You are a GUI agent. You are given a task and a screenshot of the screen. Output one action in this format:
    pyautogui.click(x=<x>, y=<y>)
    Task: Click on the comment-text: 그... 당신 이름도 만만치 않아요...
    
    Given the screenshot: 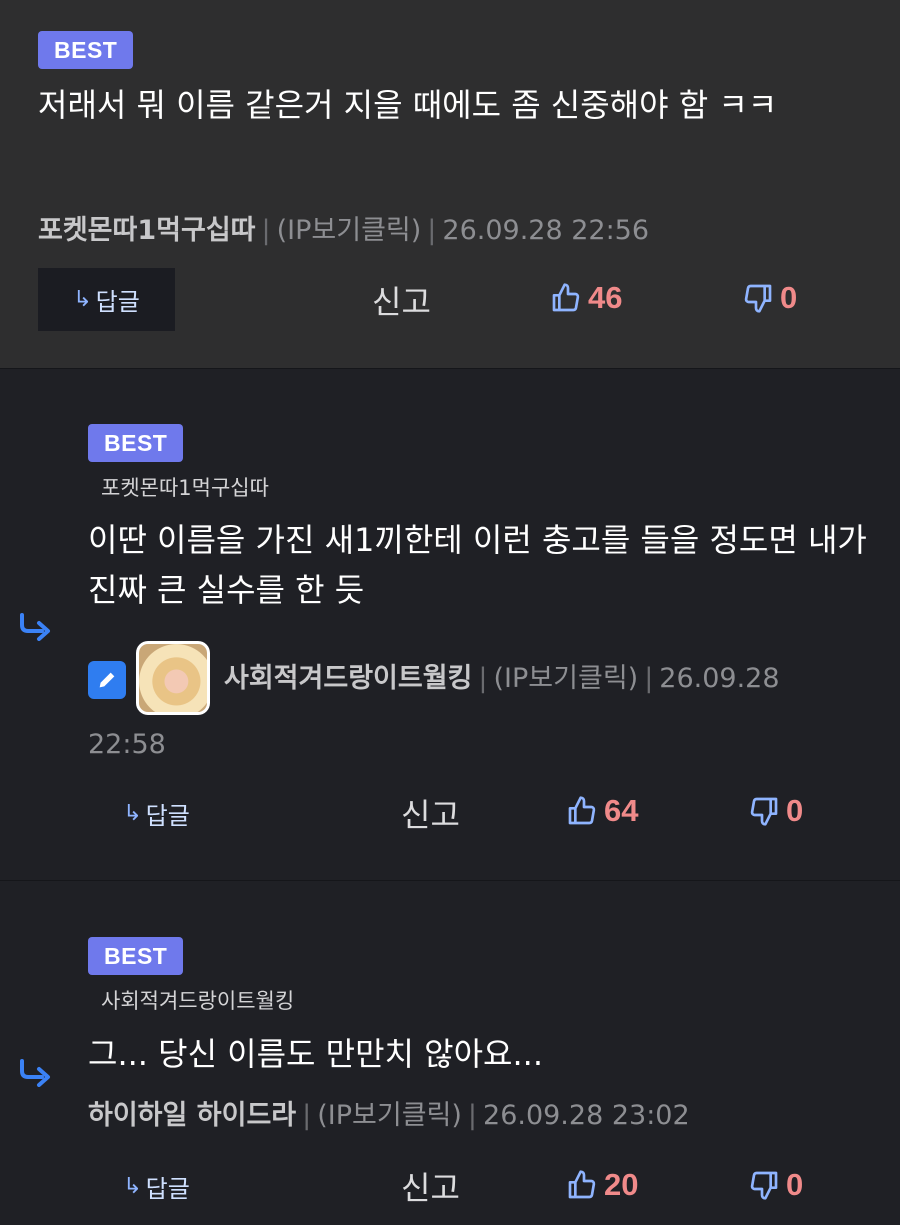 What is the action you would take?
    pyautogui.click(x=315, y=1054)
    